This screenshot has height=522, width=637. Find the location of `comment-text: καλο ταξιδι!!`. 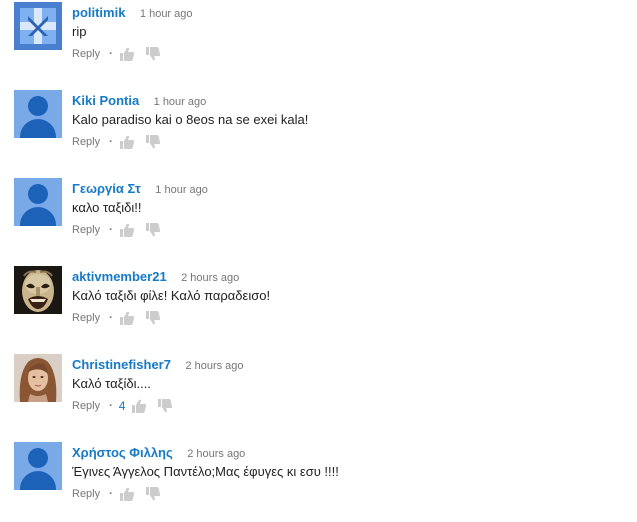

comment-text: καλο ταξιδι!! is located at coordinates (107, 207).